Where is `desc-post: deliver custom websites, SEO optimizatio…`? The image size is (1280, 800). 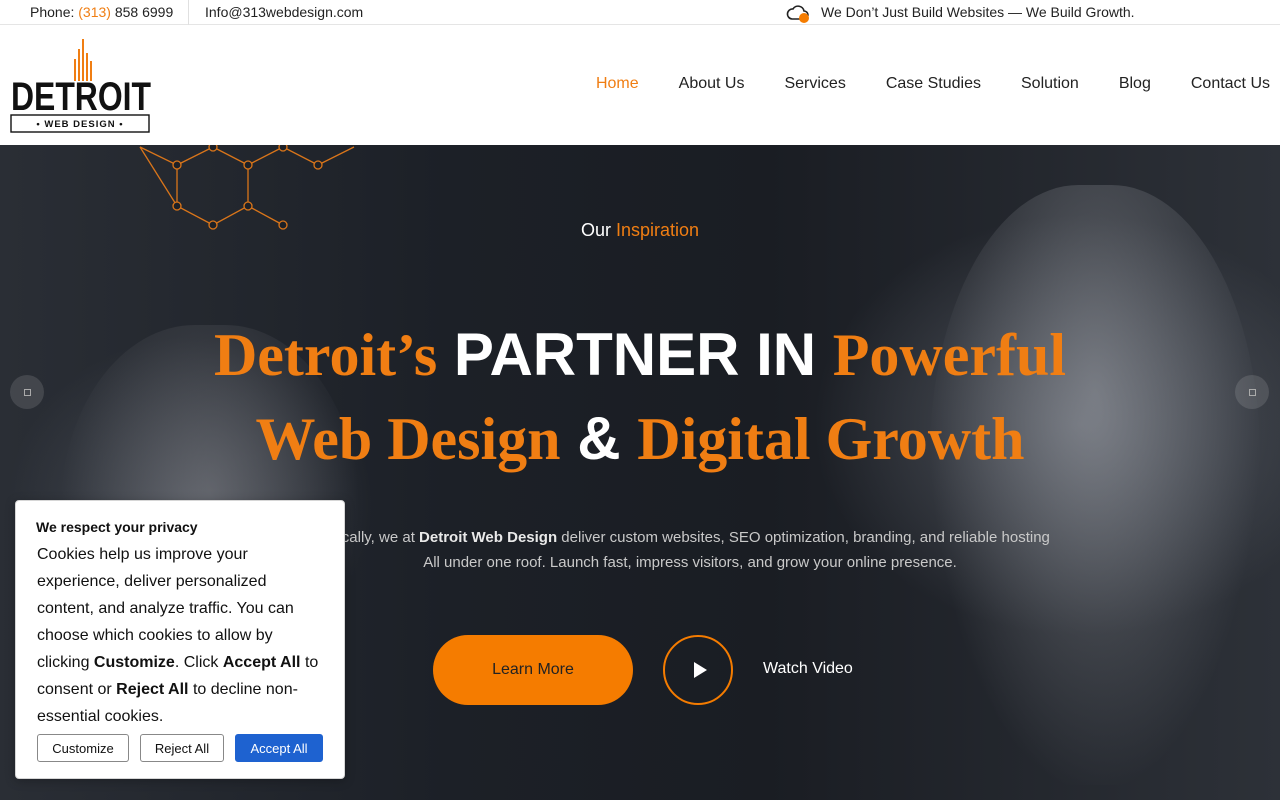
desc-post: deliver custom websites, SEO optimizatio… is located at coordinates (805, 537).